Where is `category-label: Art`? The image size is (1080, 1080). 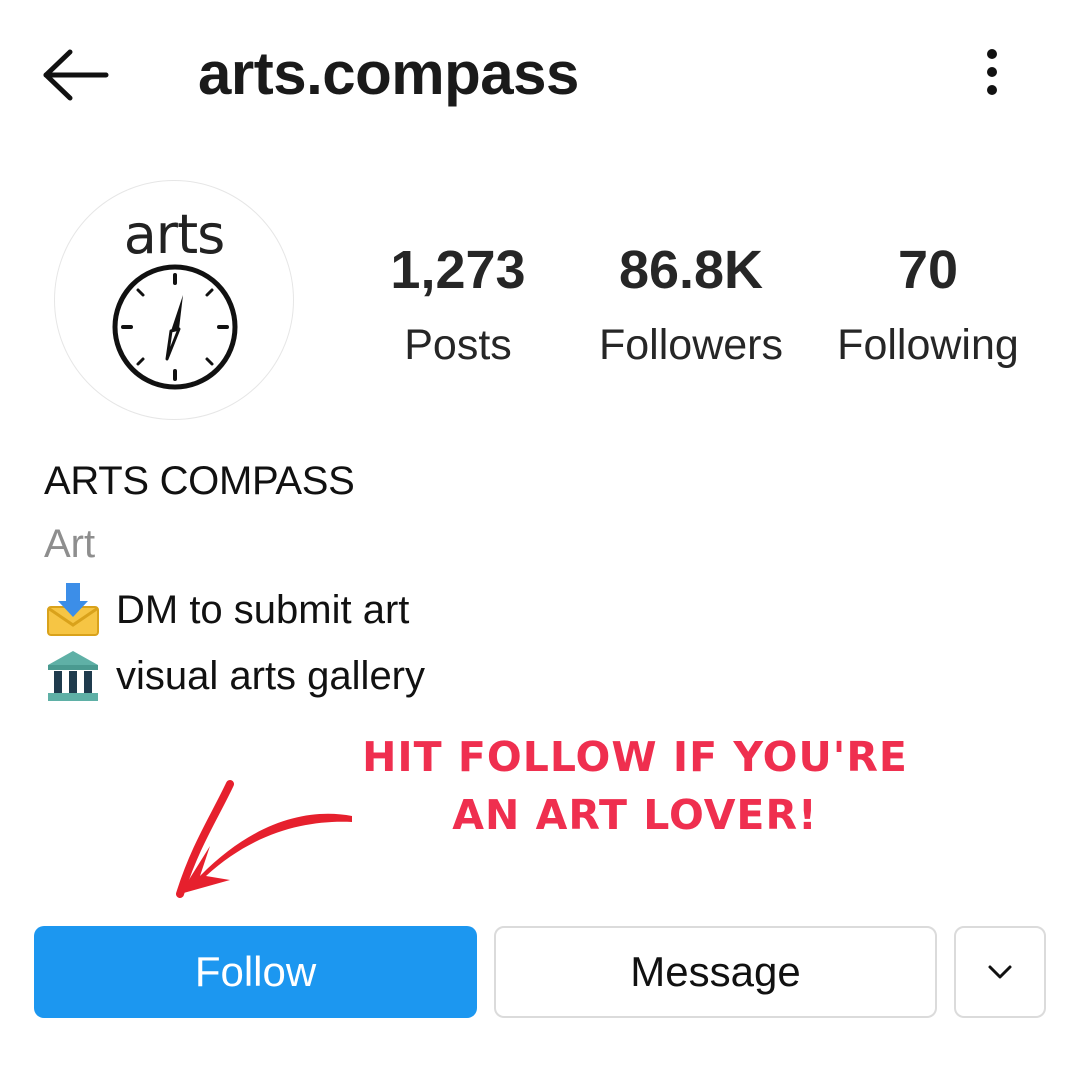
category-label: Art is located at coordinates (70, 544).